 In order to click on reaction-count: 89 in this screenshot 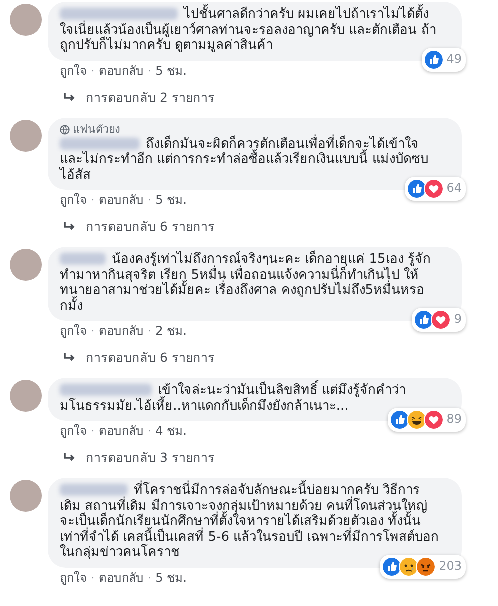, I will do `click(454, 420)`.